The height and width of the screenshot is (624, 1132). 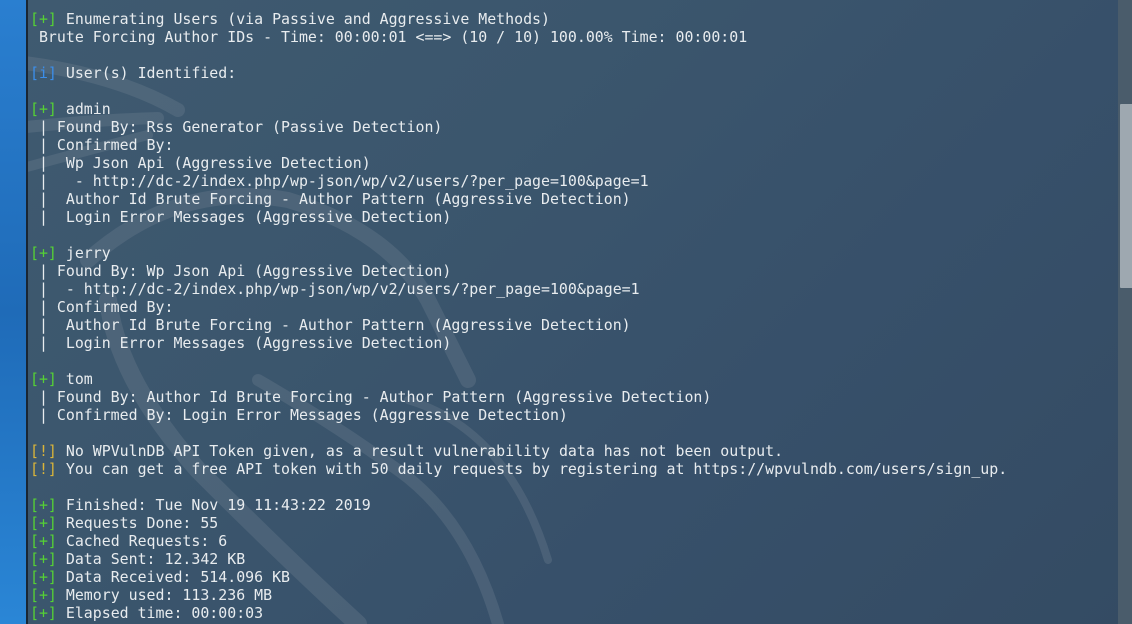 I want to click on terminal-line: [+] Memory used: 113.236 MB, so click(x=151, y=595).